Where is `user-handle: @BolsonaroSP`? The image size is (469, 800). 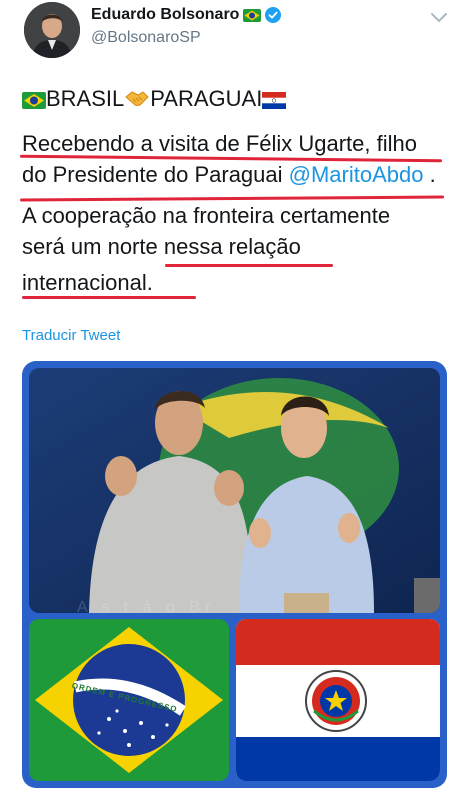 user-handle: @BolsonaroSP is located at coordinates (146, 38).